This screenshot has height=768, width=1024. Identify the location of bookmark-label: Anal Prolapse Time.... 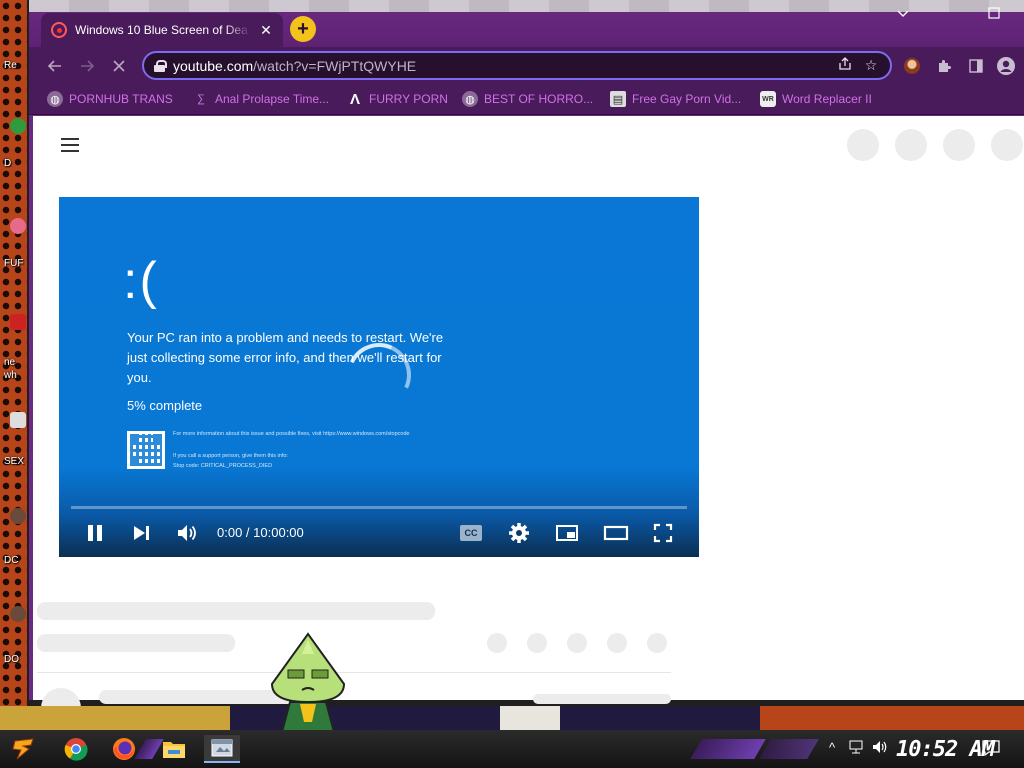
(272, 99).